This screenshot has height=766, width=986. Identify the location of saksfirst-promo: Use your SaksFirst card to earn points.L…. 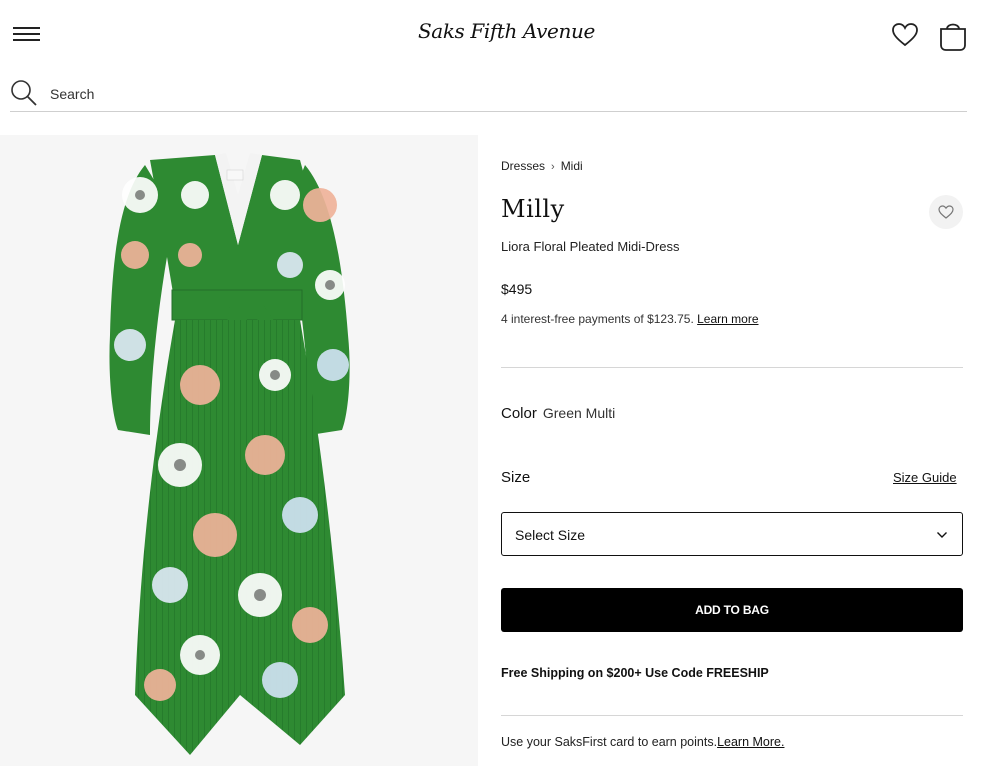
(642, 742).